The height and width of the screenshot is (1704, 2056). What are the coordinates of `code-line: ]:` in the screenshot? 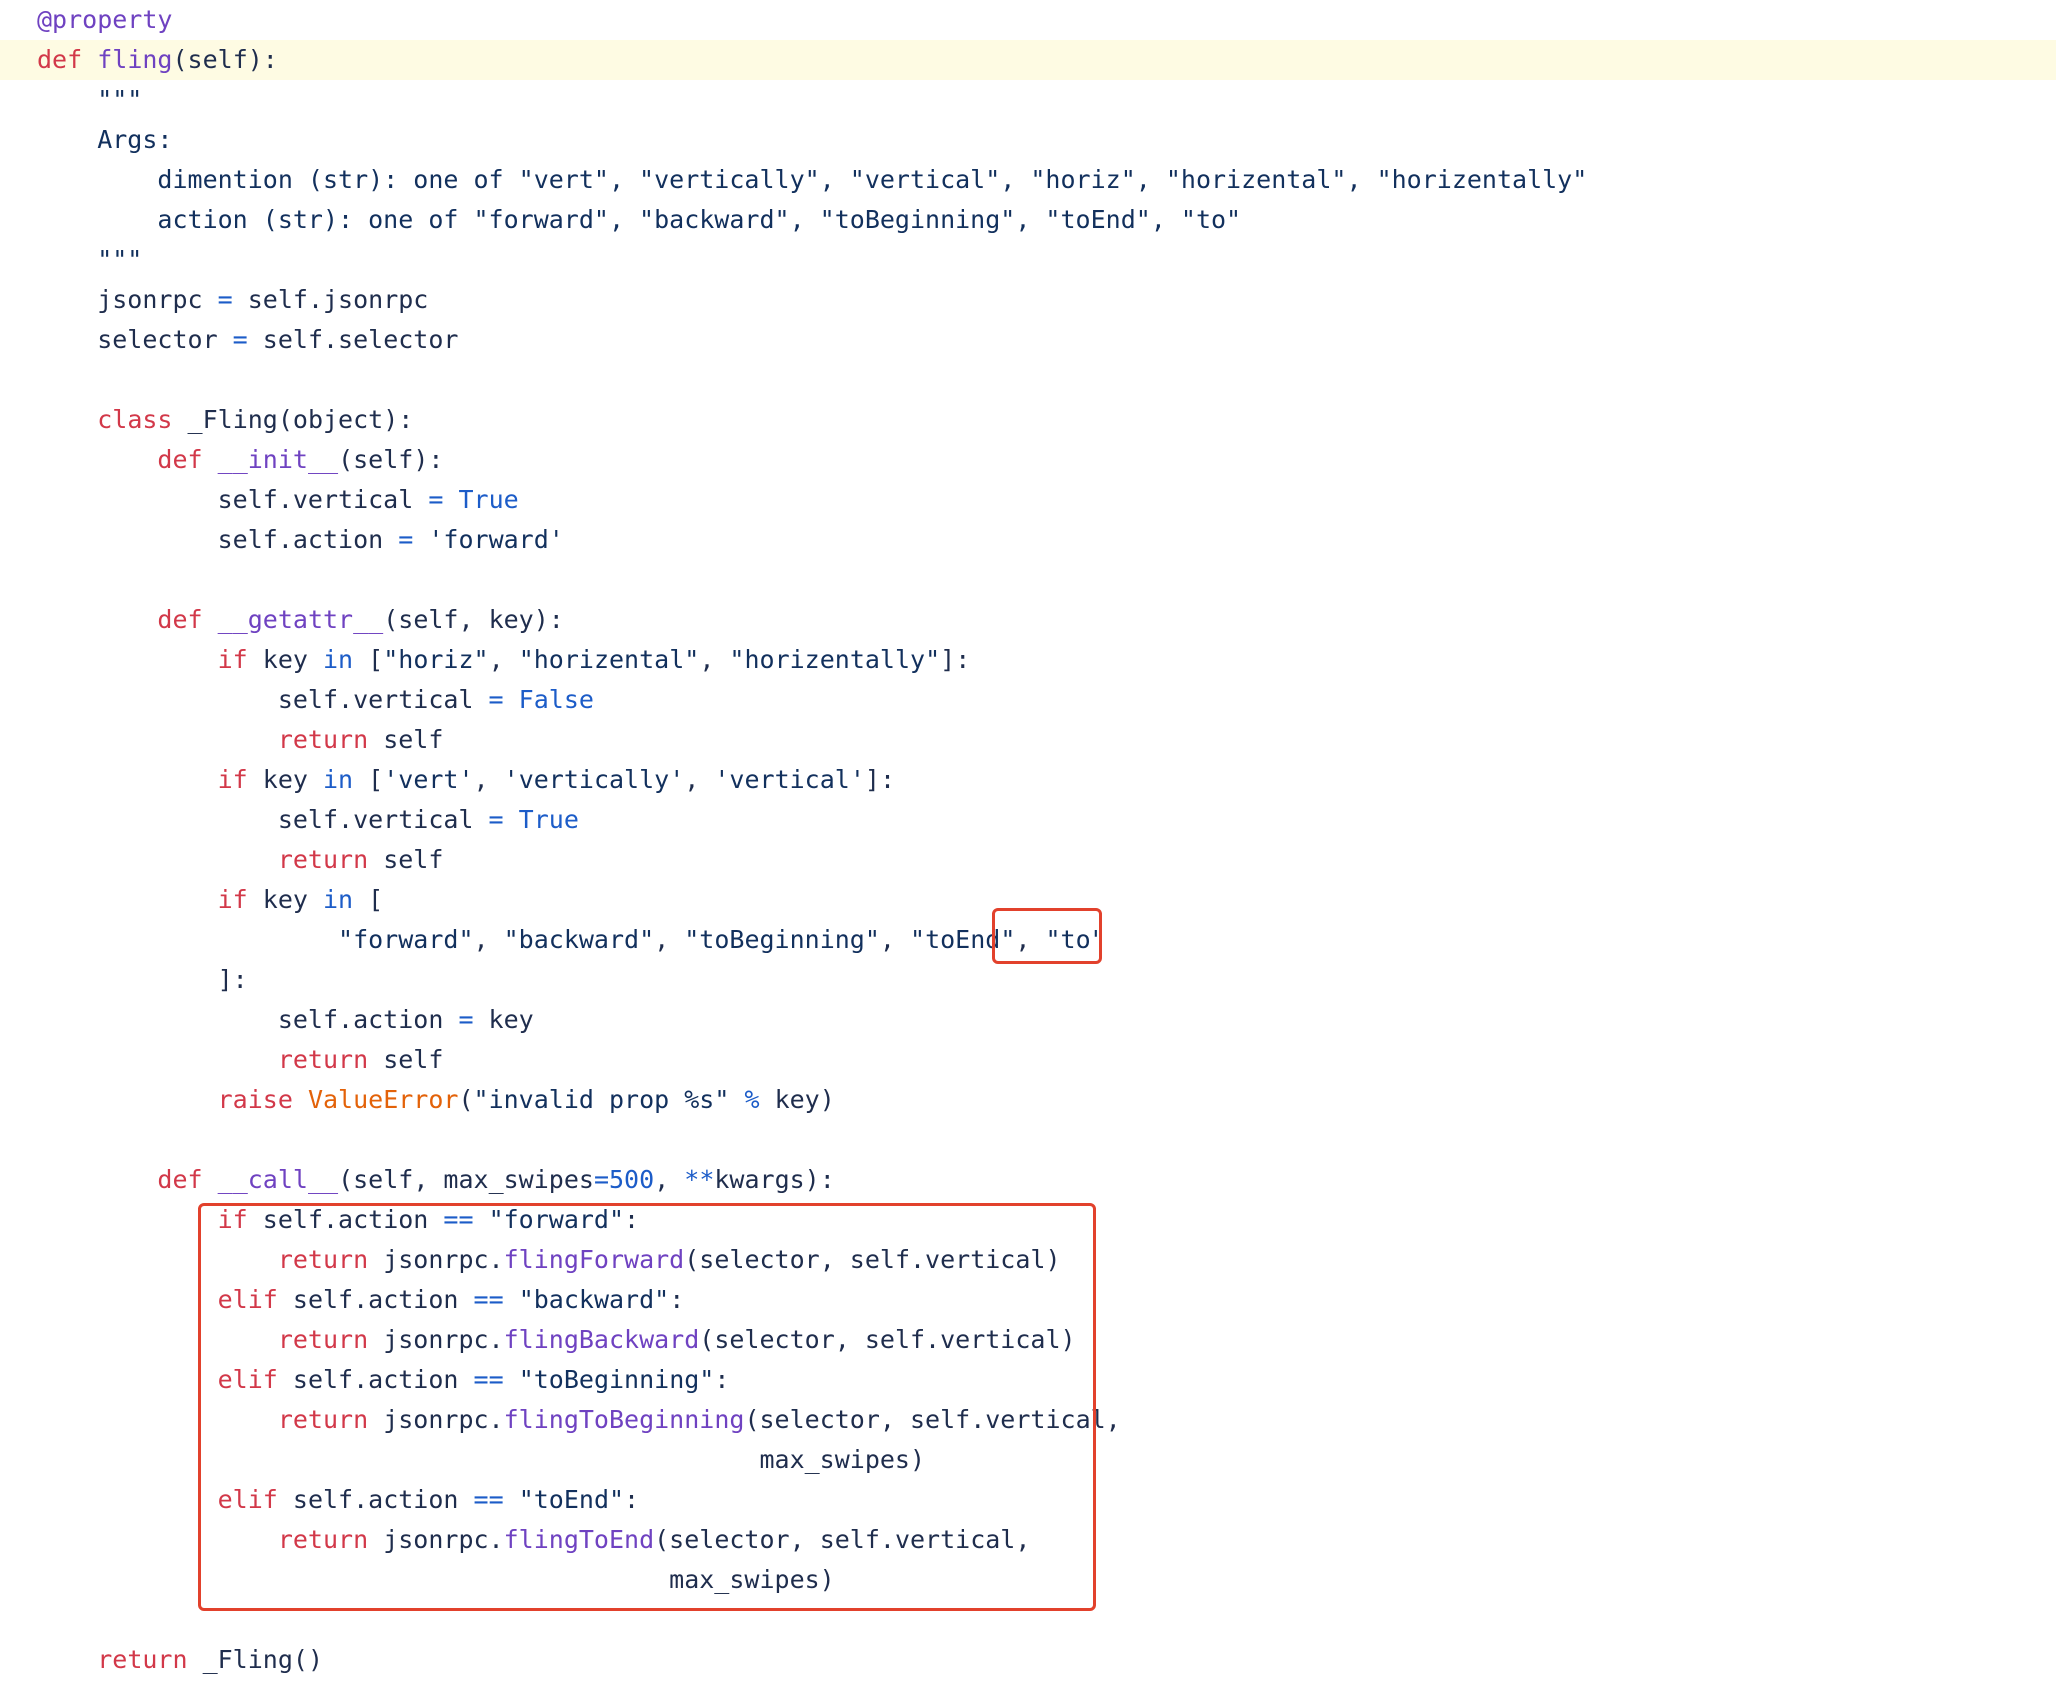 It's located at (1028, 980).